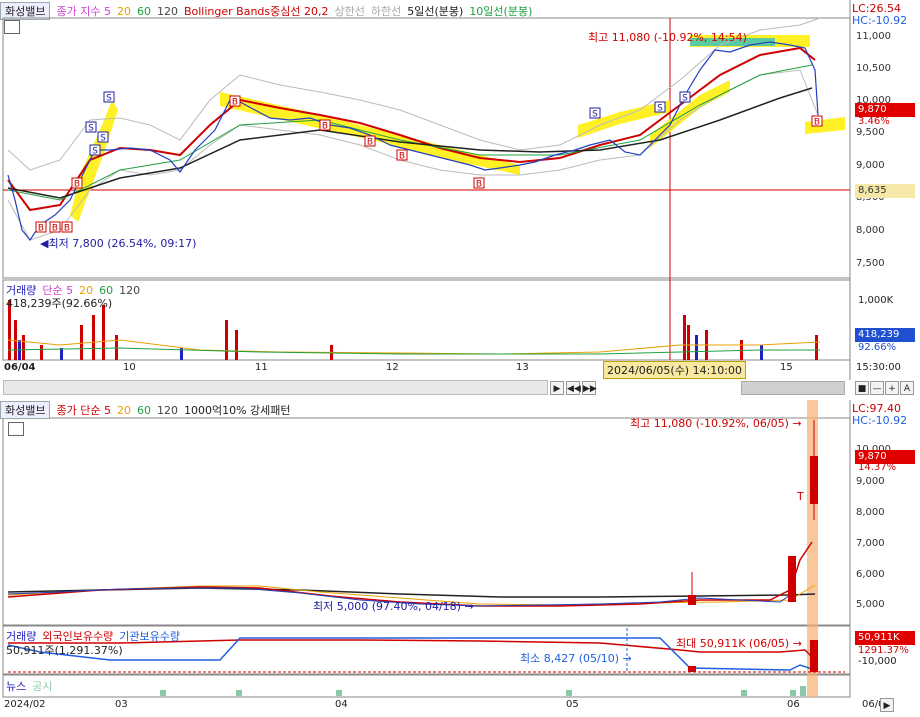 The width and height of the screenshot is (920, 717). I want to click on top-low-annotation: ◀최저 7,800 (26.54%, 09:17), so click(118, 243).